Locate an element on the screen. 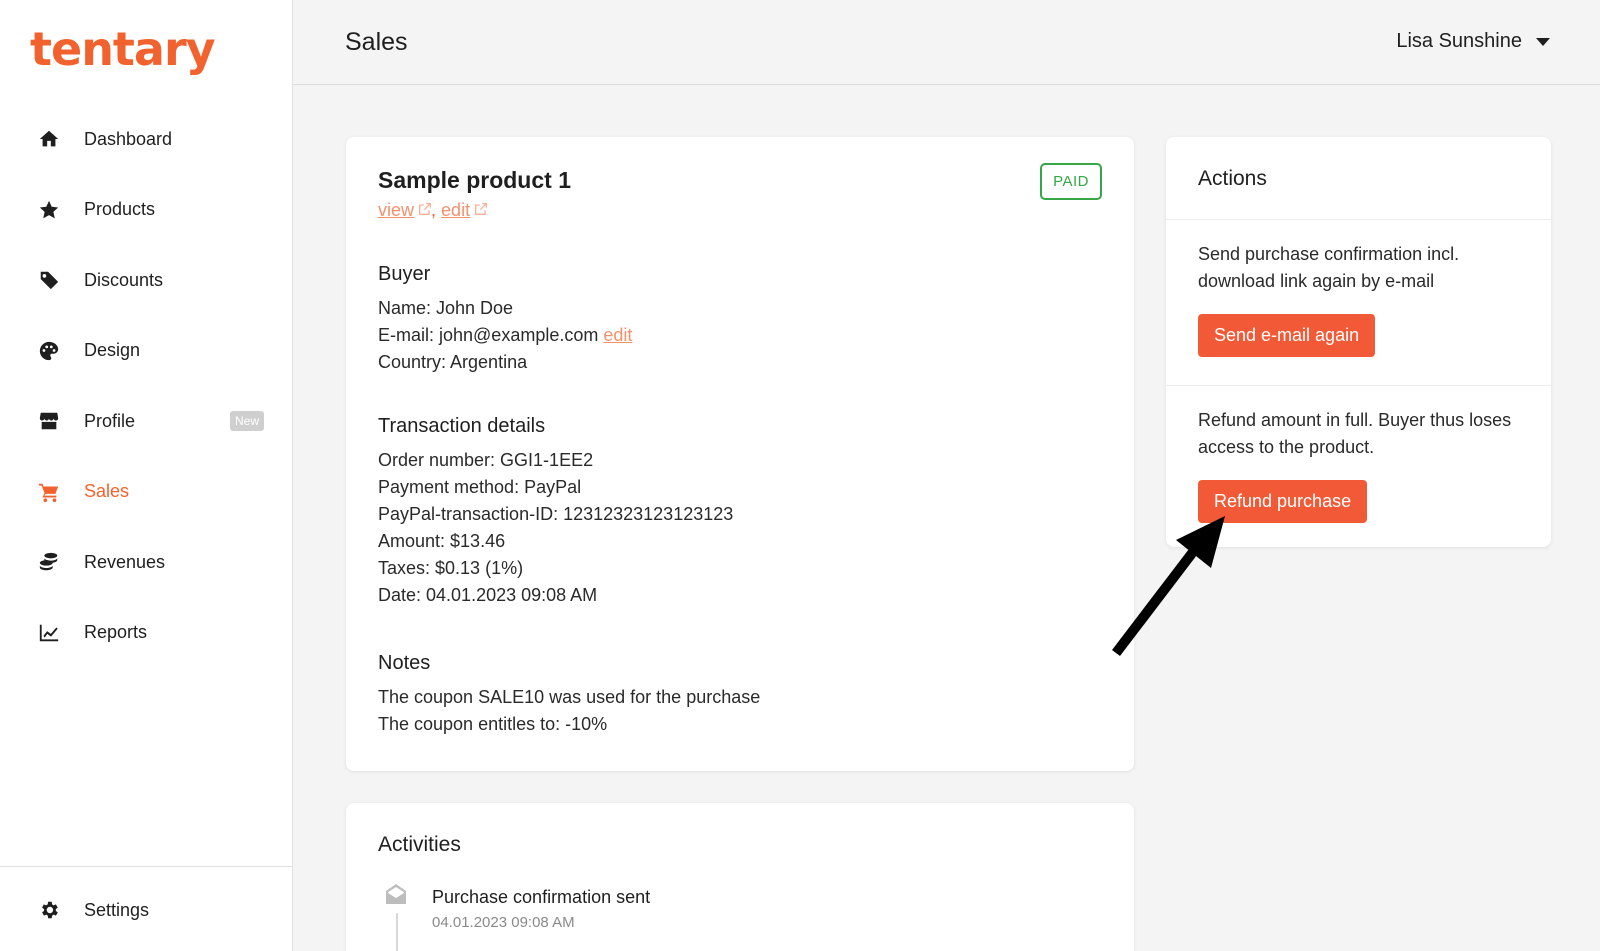  sidebar-item-discounts: Discounts is located at coordinates (146, 280).